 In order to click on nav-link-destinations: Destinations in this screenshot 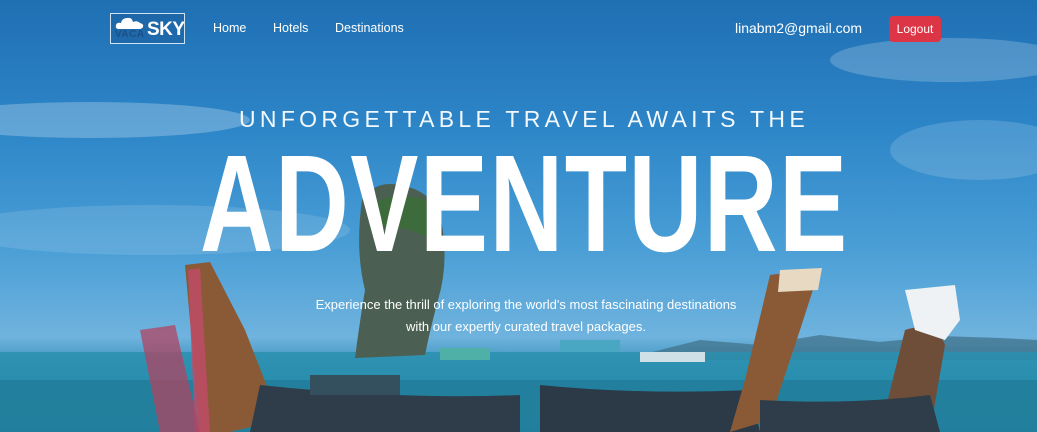, I will do `click(369, 28)`.